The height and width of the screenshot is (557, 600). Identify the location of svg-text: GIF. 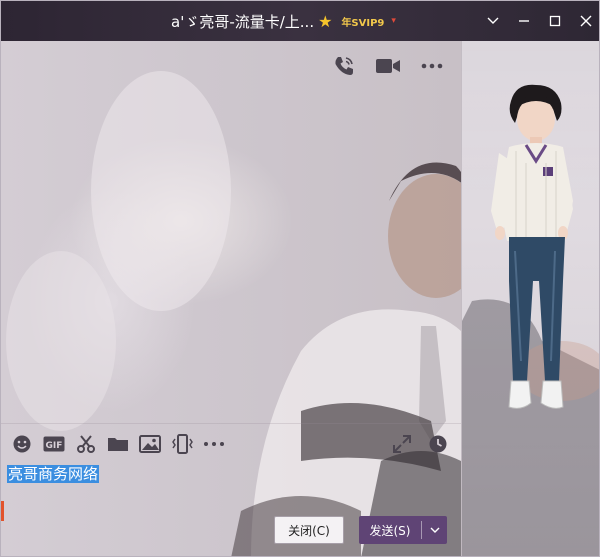
(54, 446).